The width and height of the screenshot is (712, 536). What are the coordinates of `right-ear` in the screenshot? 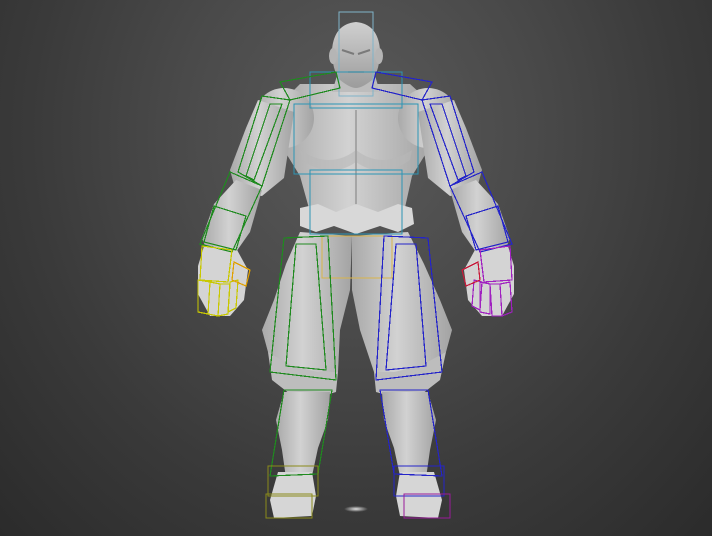 It's located at (379, 56).